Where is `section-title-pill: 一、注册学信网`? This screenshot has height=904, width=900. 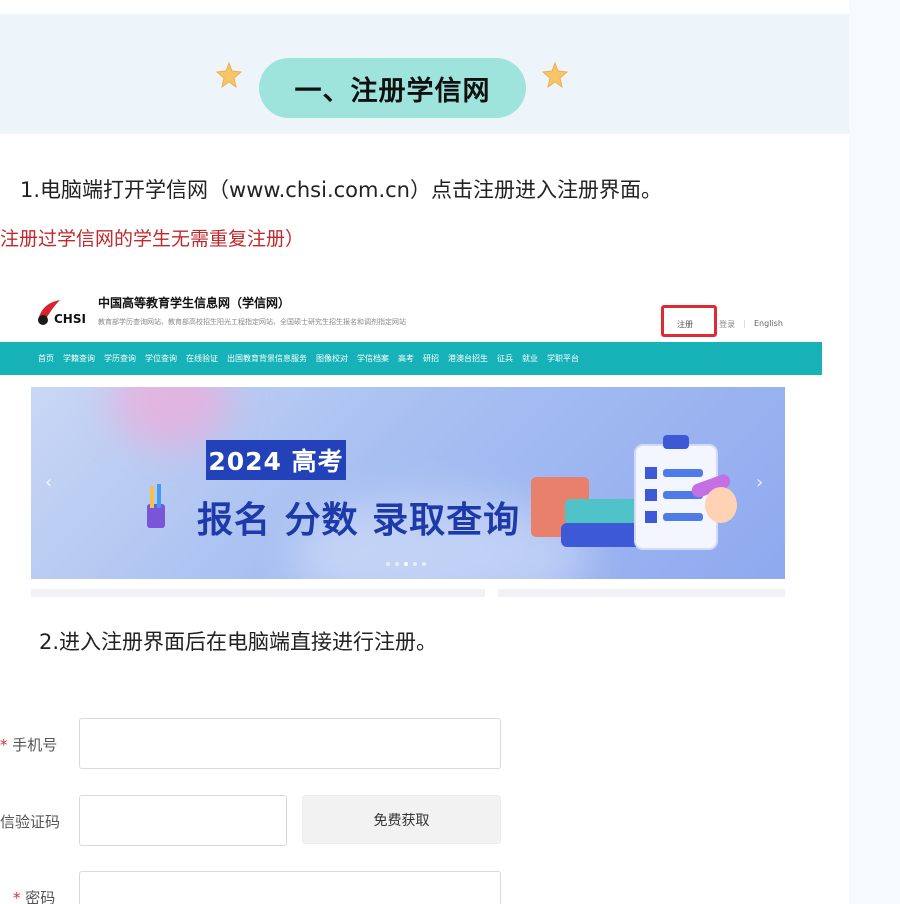
section-title-pill: 一、注册学信网 is located at coordinates (392, 88).